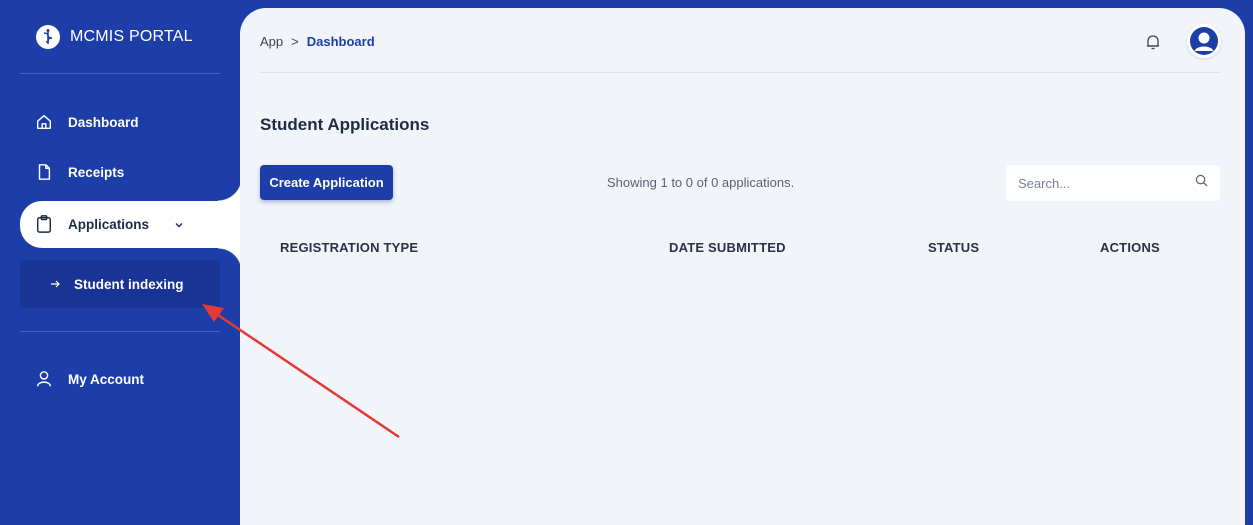 The image size is (1253, 525). Describe the element at coordinates (1201, 183) in the screenshot. I see `search-icon` at that location.